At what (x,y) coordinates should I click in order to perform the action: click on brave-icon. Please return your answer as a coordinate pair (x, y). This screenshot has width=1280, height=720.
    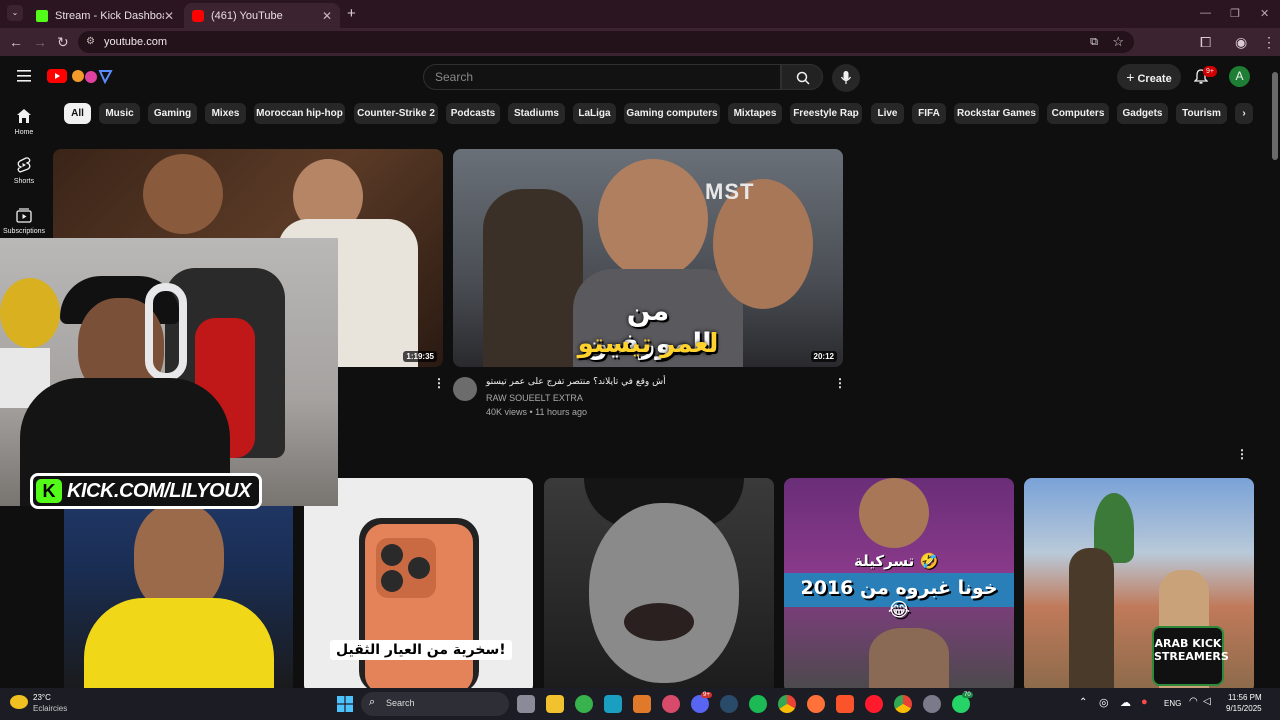
    Looking at the image, I should click on (845, 704).